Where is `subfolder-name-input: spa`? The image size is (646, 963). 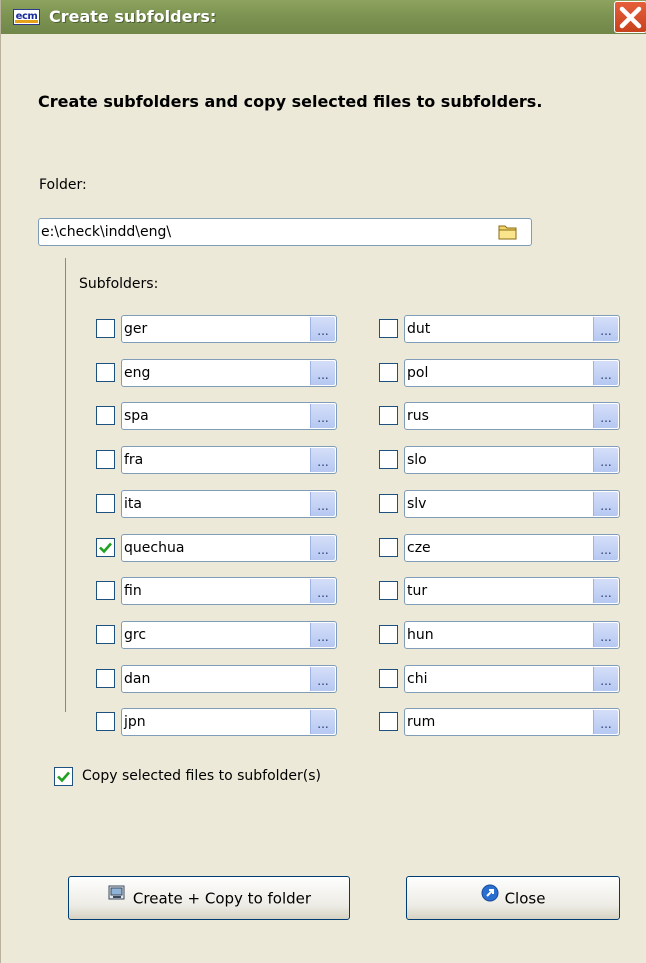 subfolder-name-input: spa is located at coordinates (229, 416).